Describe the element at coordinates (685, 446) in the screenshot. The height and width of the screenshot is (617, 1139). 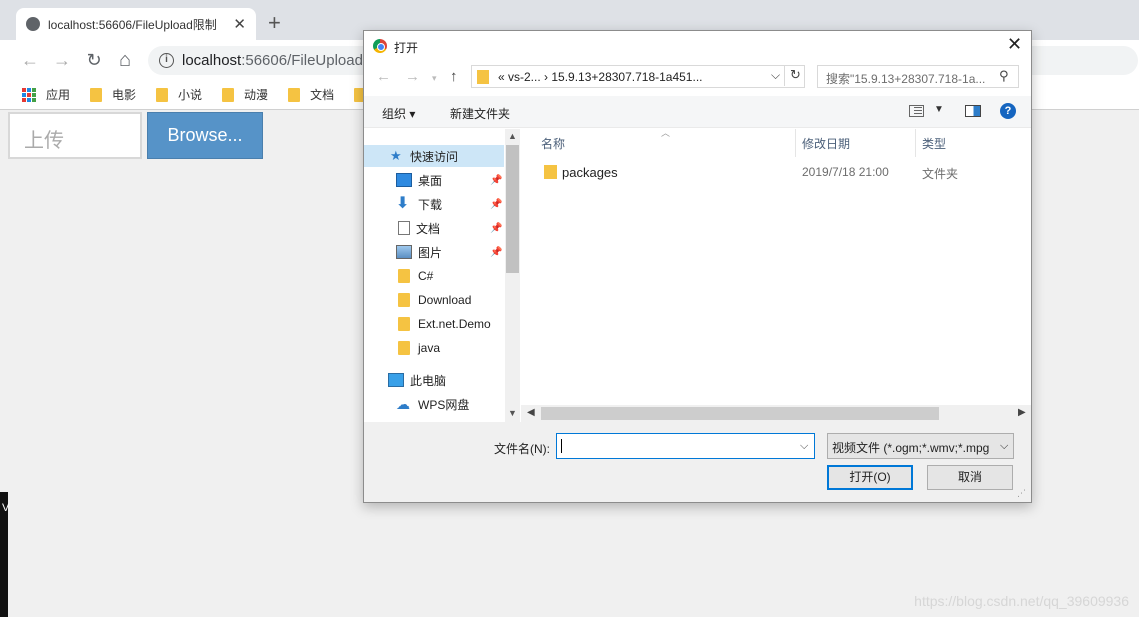
I see `filename-input: ⌵` at that location.